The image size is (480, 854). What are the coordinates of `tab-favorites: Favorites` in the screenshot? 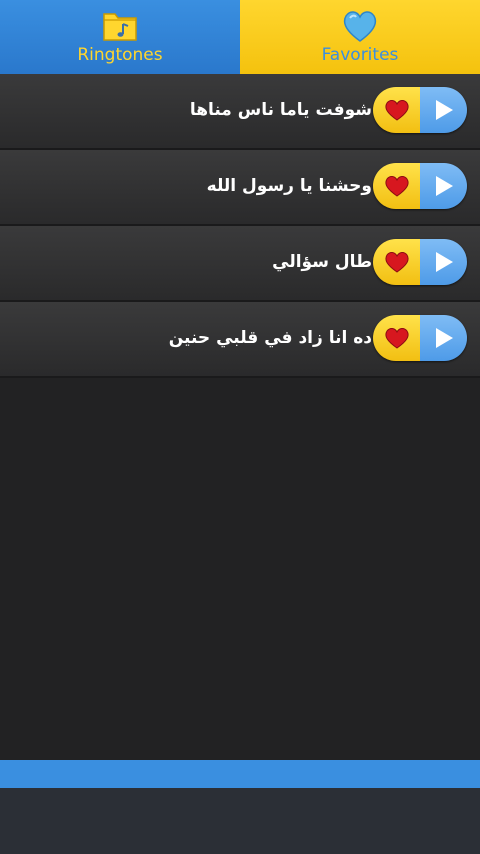 It's located at (360, 37).